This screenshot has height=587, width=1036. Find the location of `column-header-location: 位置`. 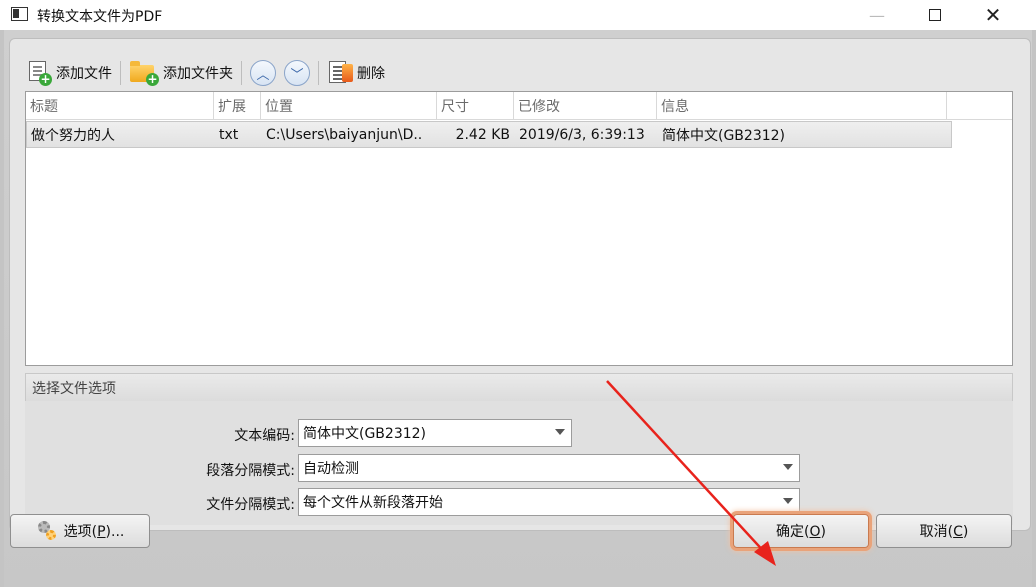

column-header-location: 位置 is located at coordinates (349, 105).